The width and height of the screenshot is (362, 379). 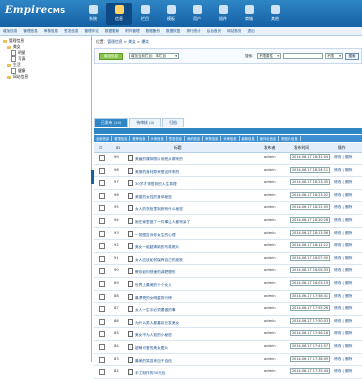 What do you see at coordinates (171, 14) in the screenshot?
I see `nav-item: 模板` at bounding box center [171, 14].